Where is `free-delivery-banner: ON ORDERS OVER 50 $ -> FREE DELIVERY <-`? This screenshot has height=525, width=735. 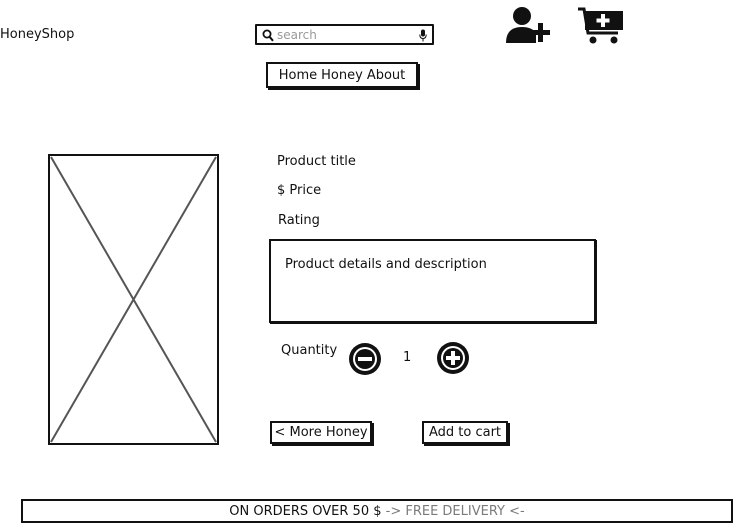
free-delivery-banner: ON ORDERS OVER 50 $ -> FREE DELIVERY <- is located at coordinates (377, 511).